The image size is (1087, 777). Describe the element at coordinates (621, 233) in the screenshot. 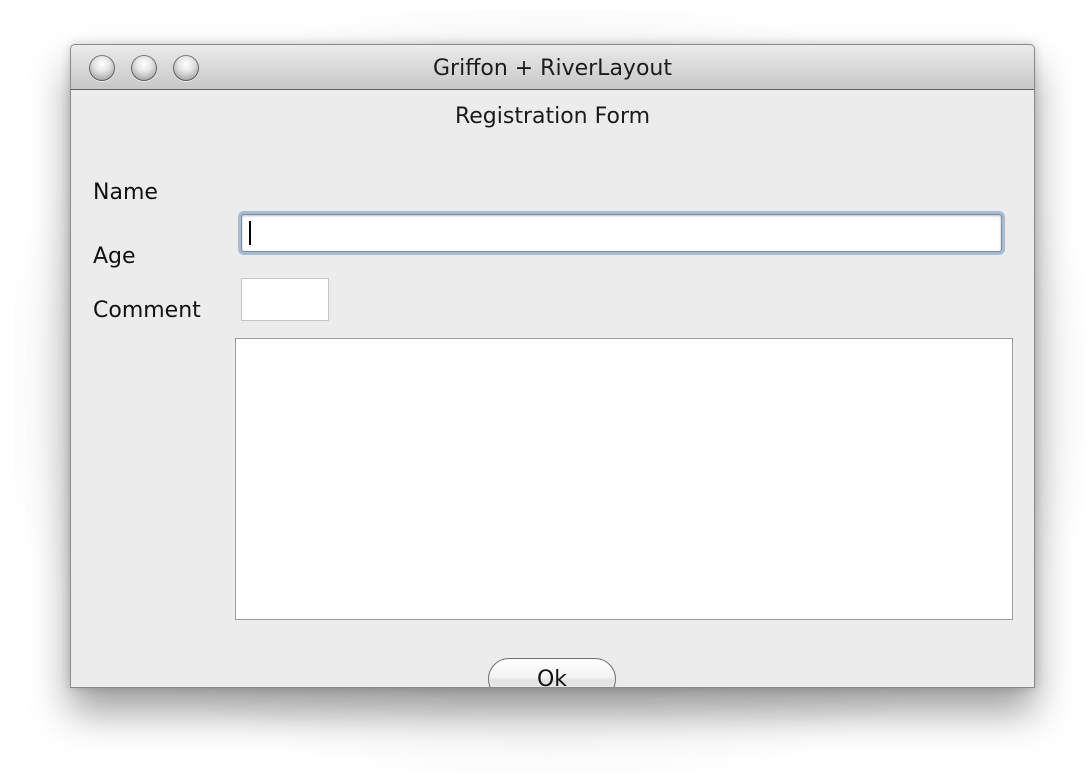

I see `name-input` at that location.